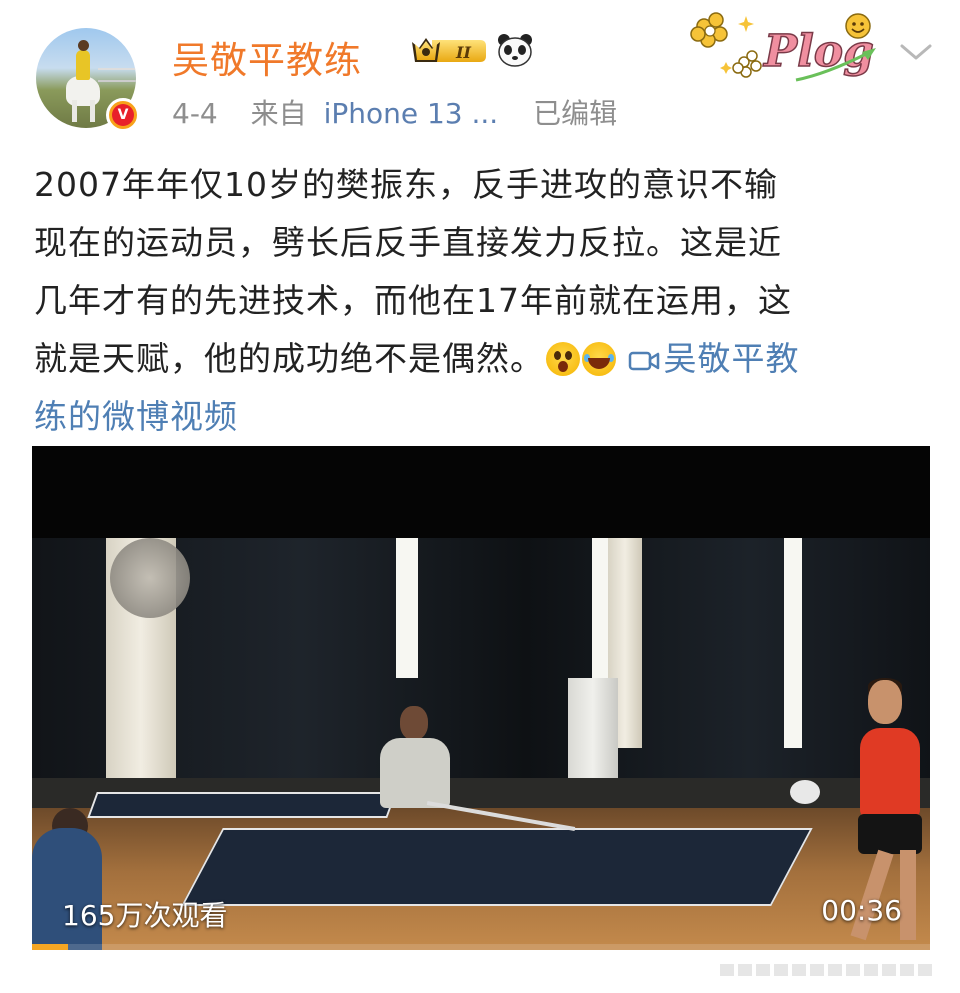 The height and width of the screenshot is (993, 960). Describe the element at coordinates (826, 970) in the screenshot. I see `image-strip-decoration` at that location.